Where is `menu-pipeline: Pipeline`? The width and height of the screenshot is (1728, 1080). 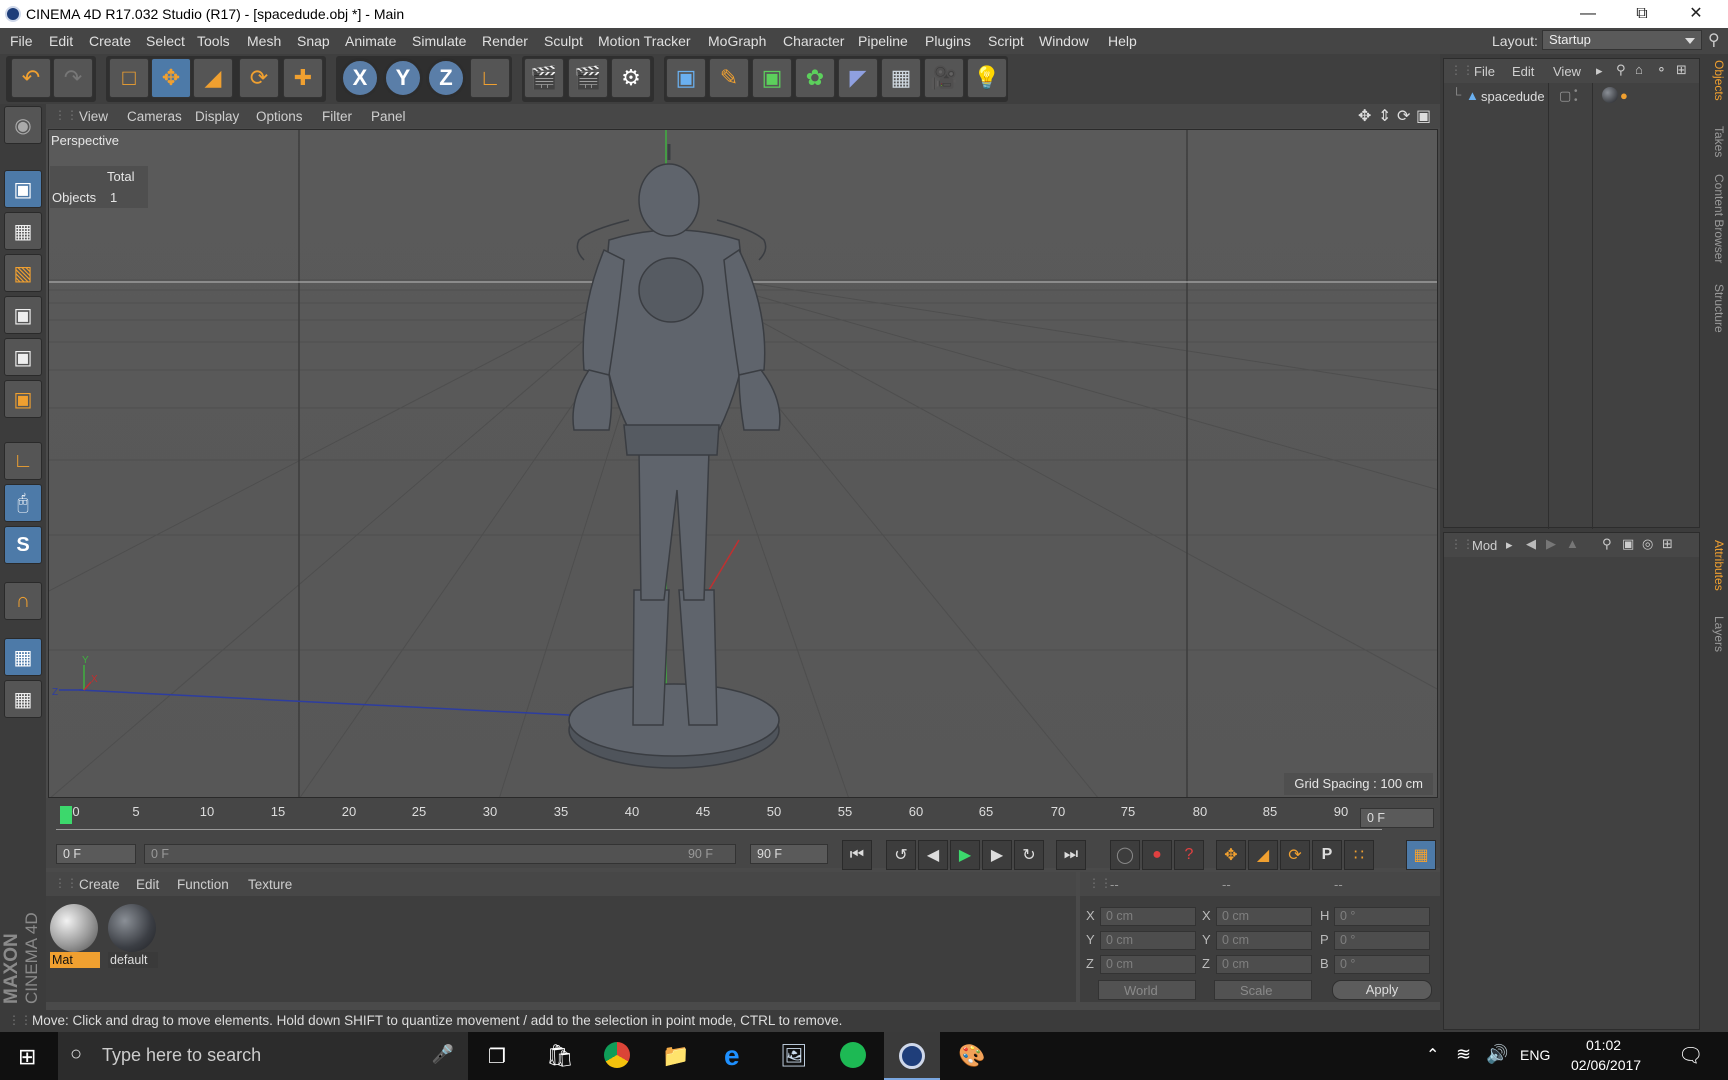 menu-pipeline: Pipeline is located at coordinates (883, 41).